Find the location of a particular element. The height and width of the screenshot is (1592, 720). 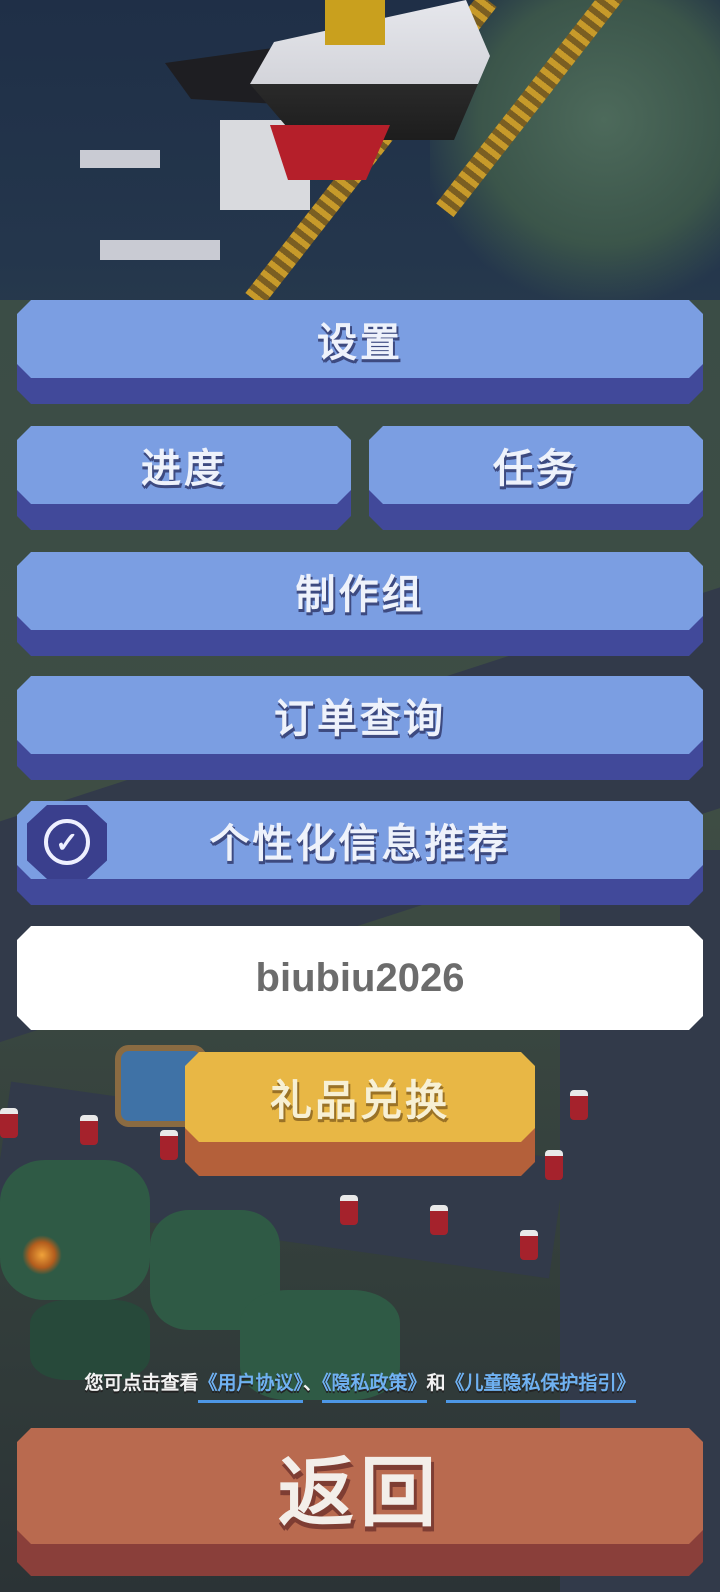

privacy-policy-link: 《隐私政策》 is located at coordinates (374, 1387).